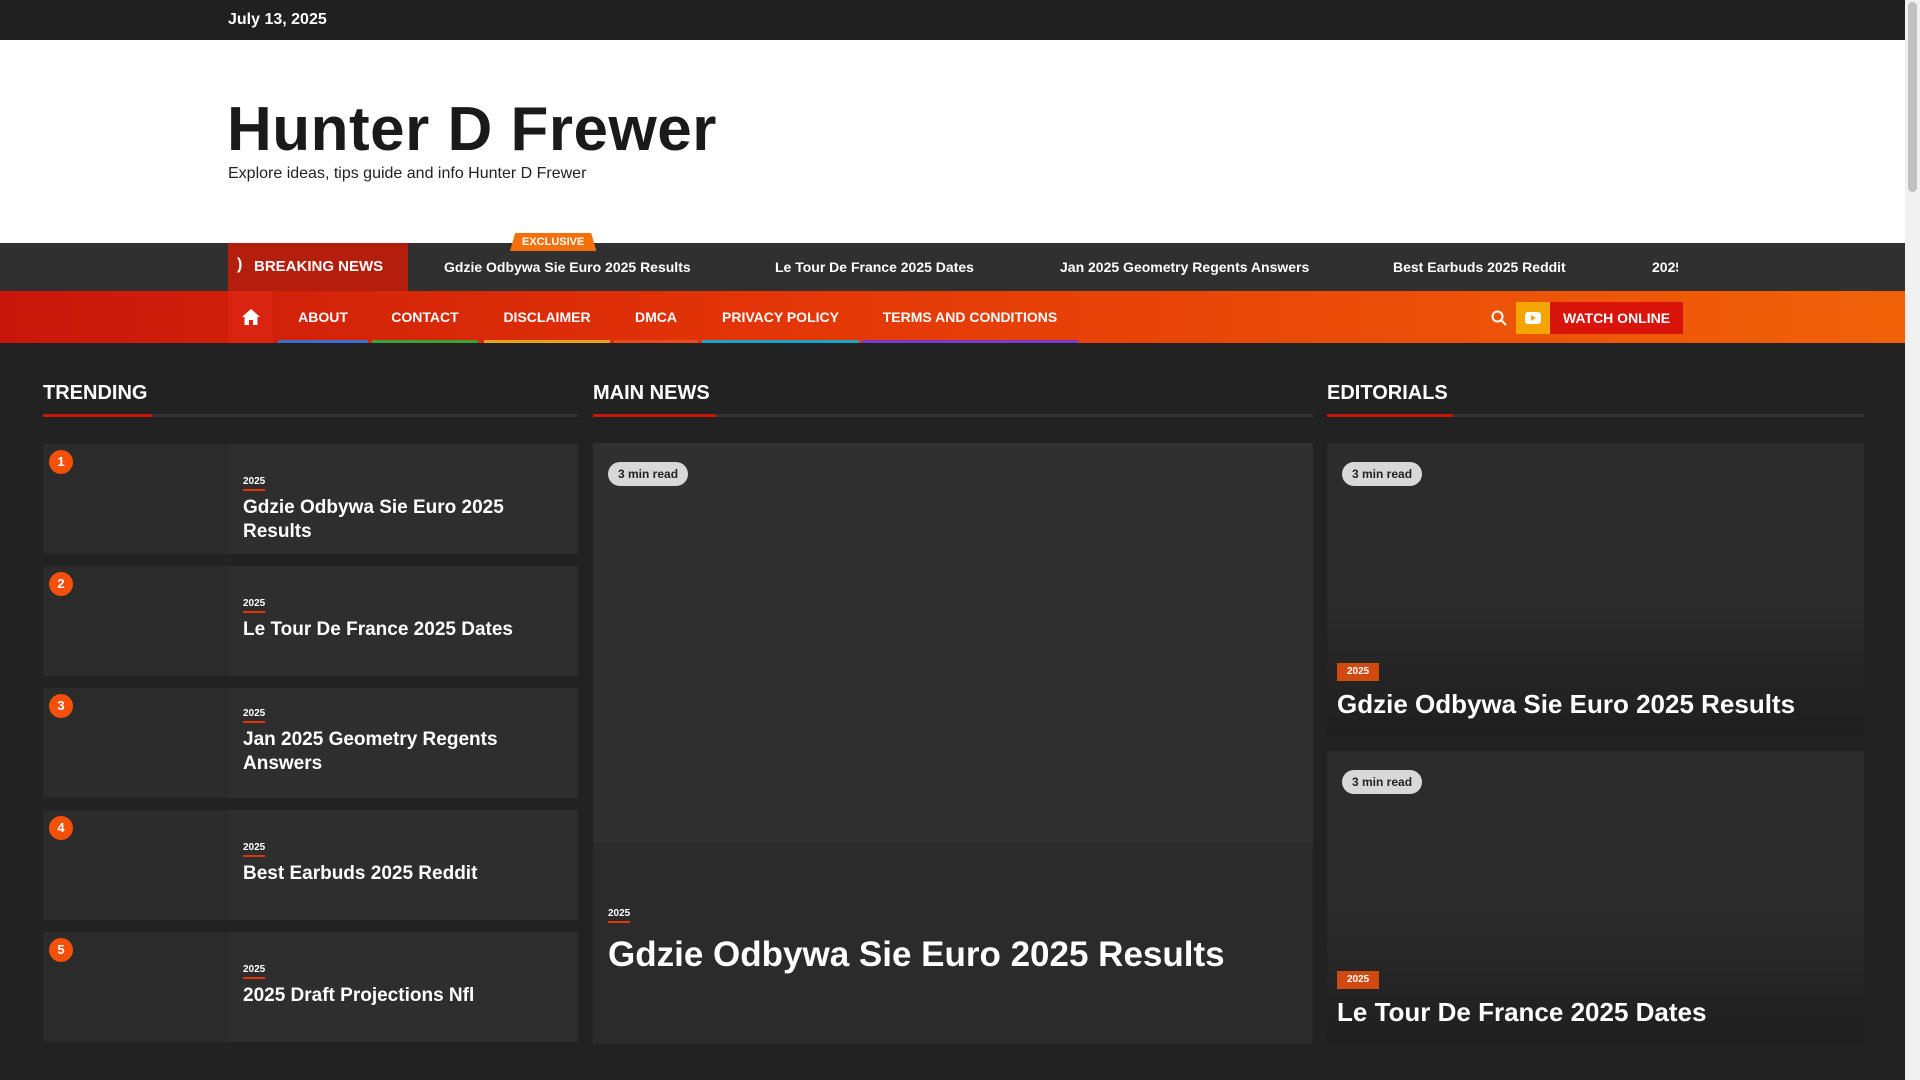  I want to click on editorials-heading: EDITORIALS, so click(1387, 393).